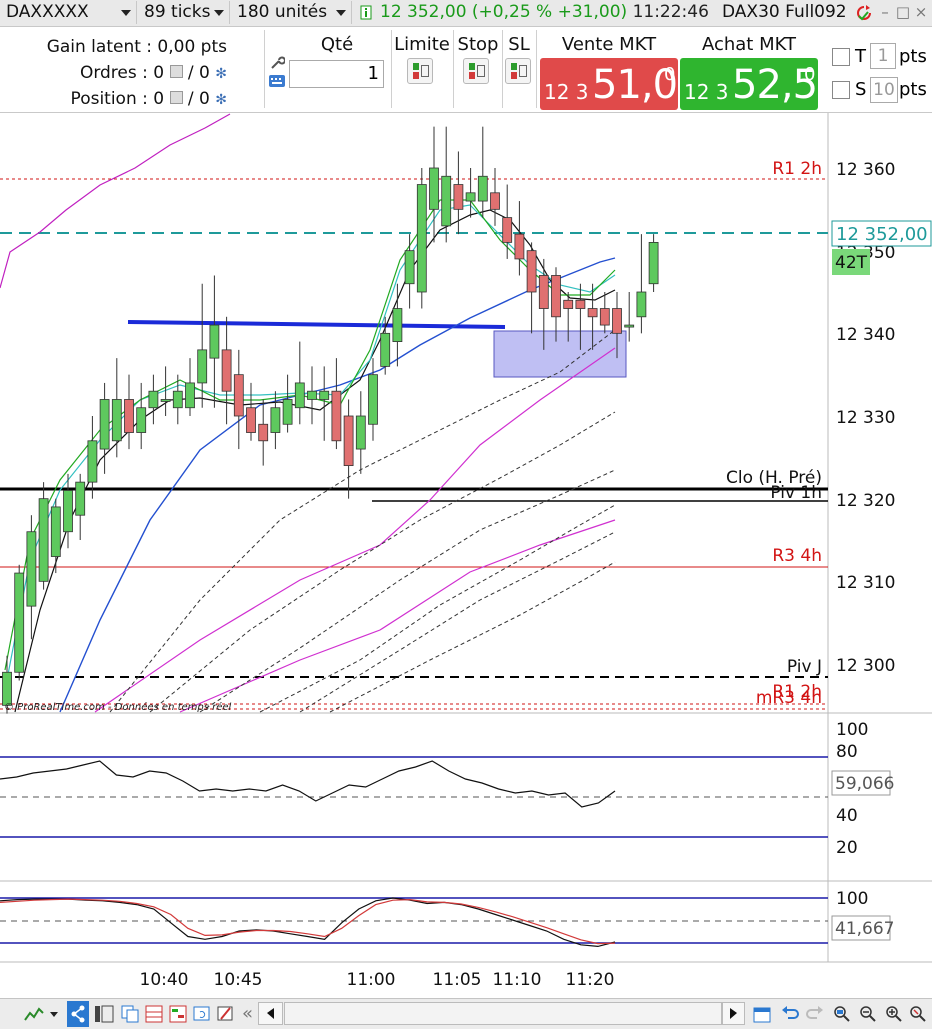 Image resolution: width=932 pixels, height=1029 pixels. I want to click on stop-loss-button, so click(518, 71).